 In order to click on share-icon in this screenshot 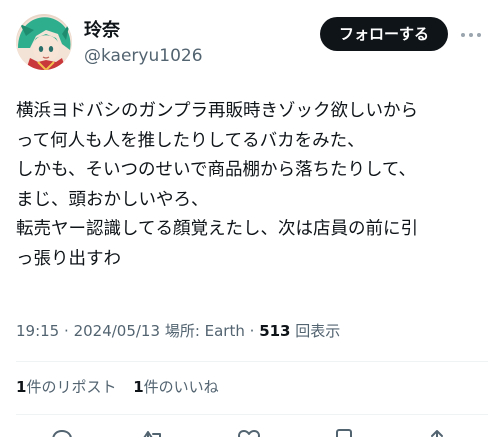, I will do `click(437, 432)`.